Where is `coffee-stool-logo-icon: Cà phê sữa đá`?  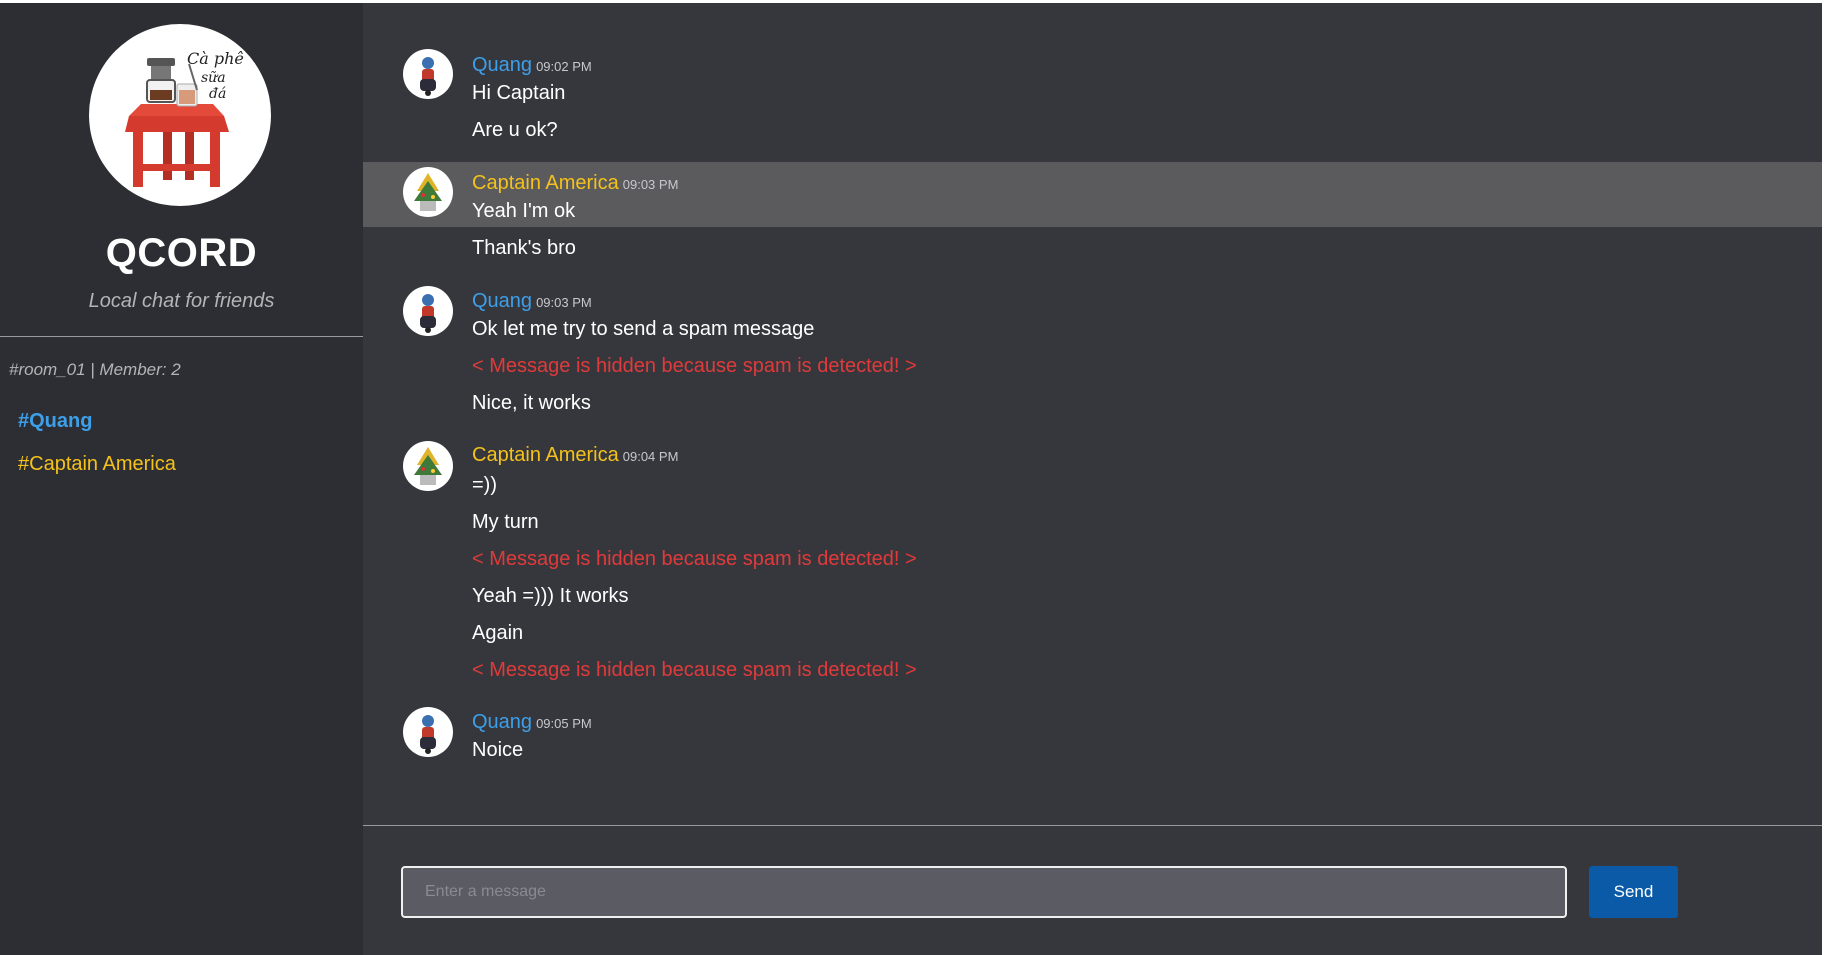 coffee-stool-logo-icon: Cà phê sữa đá is located at coordinates (184, 118).